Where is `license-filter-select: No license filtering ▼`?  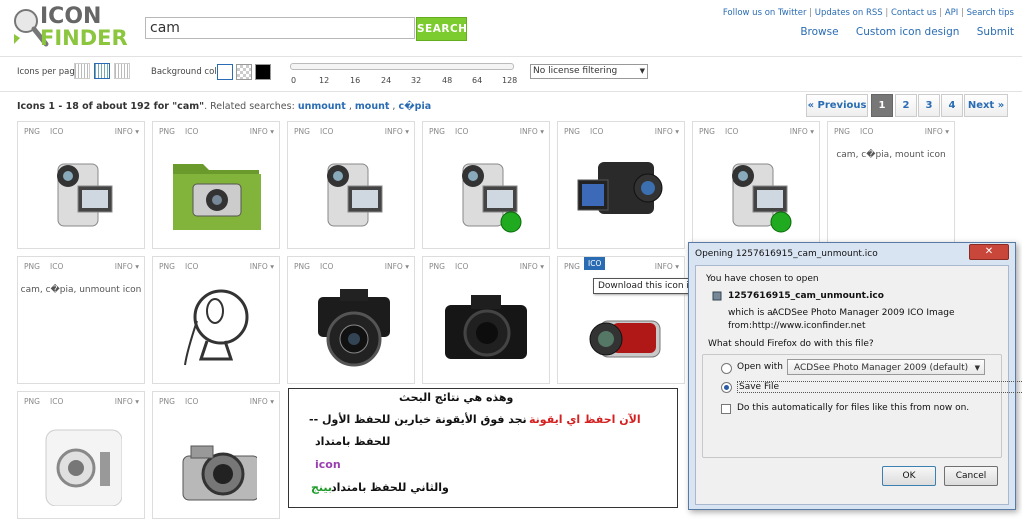
license-filter-select: No license filtering ▼ is located at coordinates (589, 71).